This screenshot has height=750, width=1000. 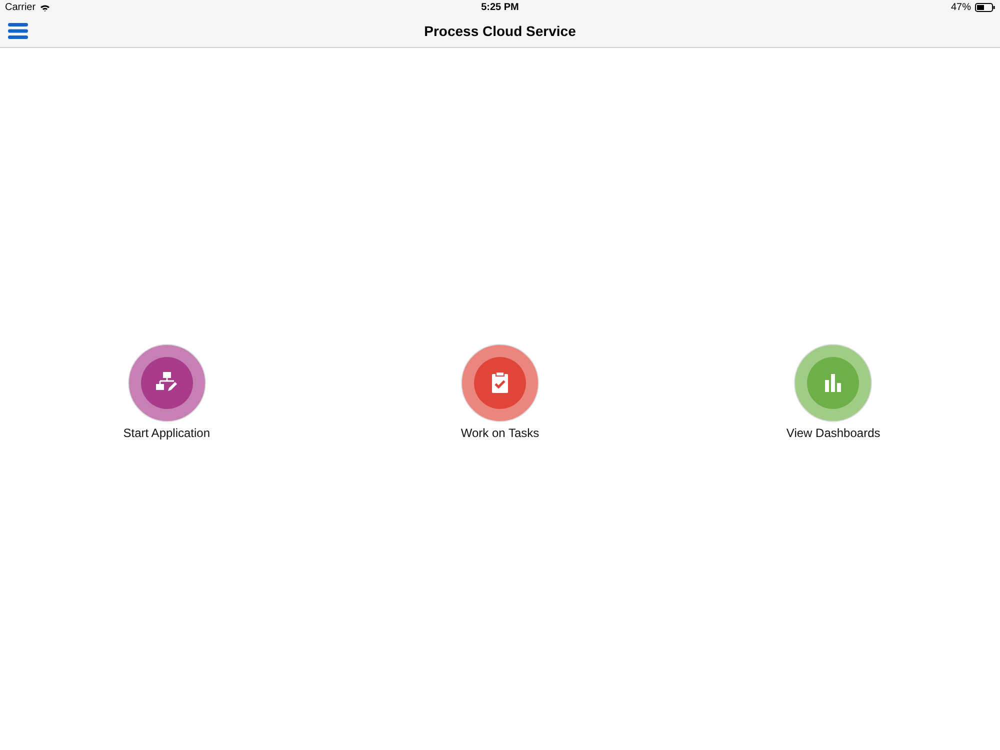 What do you see at coordinates (500, 7) in the screenshot?
I see `clock-time: 5:25 PM` at bounding box center [500, 7].